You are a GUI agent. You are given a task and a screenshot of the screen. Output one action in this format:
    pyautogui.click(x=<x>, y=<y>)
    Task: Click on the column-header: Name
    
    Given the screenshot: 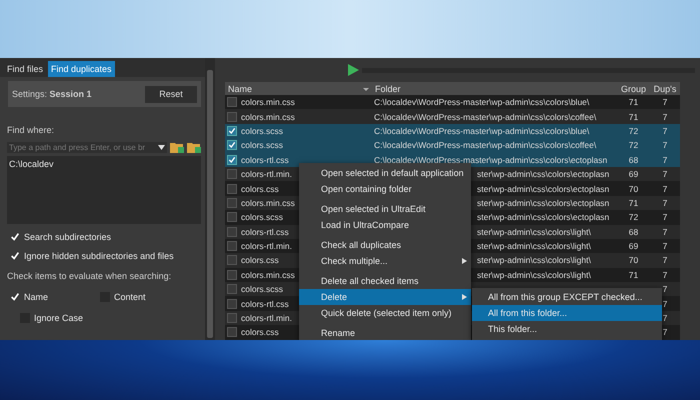 What is the action you would take?
    pyautogui.click(x=298, y=88)
    